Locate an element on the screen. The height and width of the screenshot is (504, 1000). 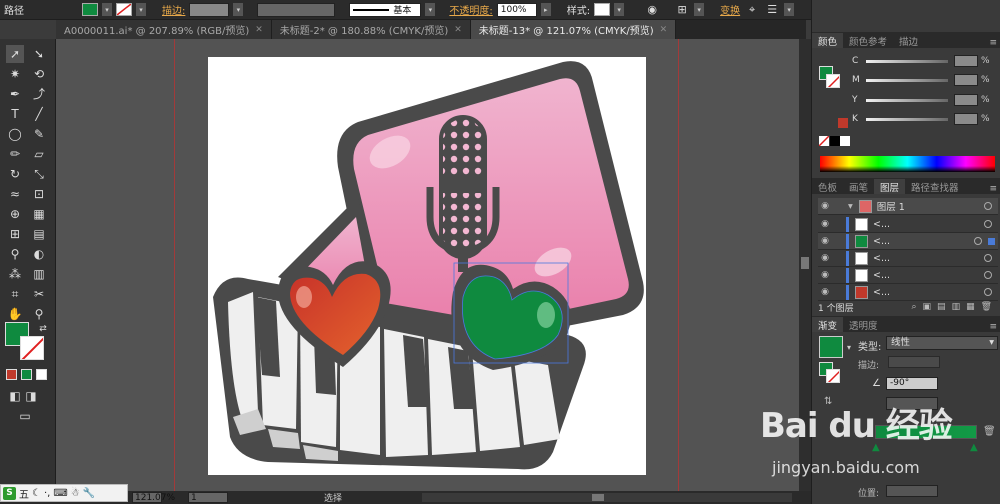
line-tool-icon: ╱ is located at coordinates (39, 114).